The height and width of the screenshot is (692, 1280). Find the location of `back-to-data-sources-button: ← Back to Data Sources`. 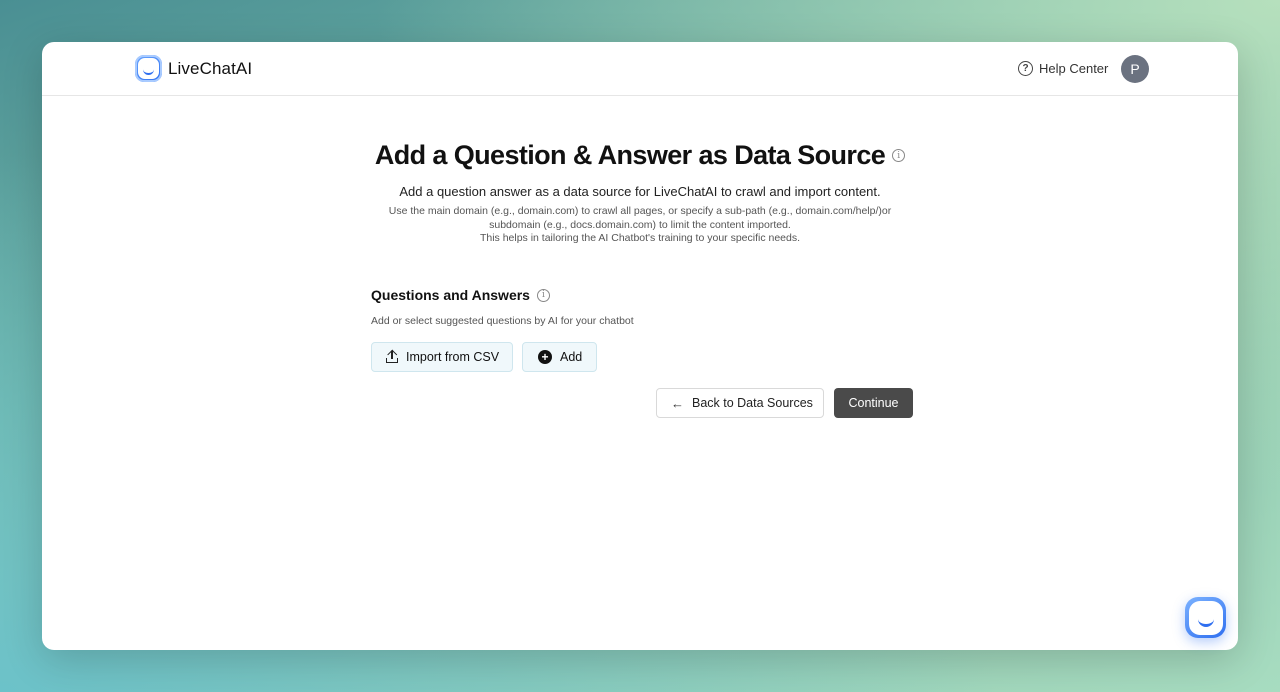

back-to-data-sources-button: ← Back to Data Sources is located at coordinates (740, 403).